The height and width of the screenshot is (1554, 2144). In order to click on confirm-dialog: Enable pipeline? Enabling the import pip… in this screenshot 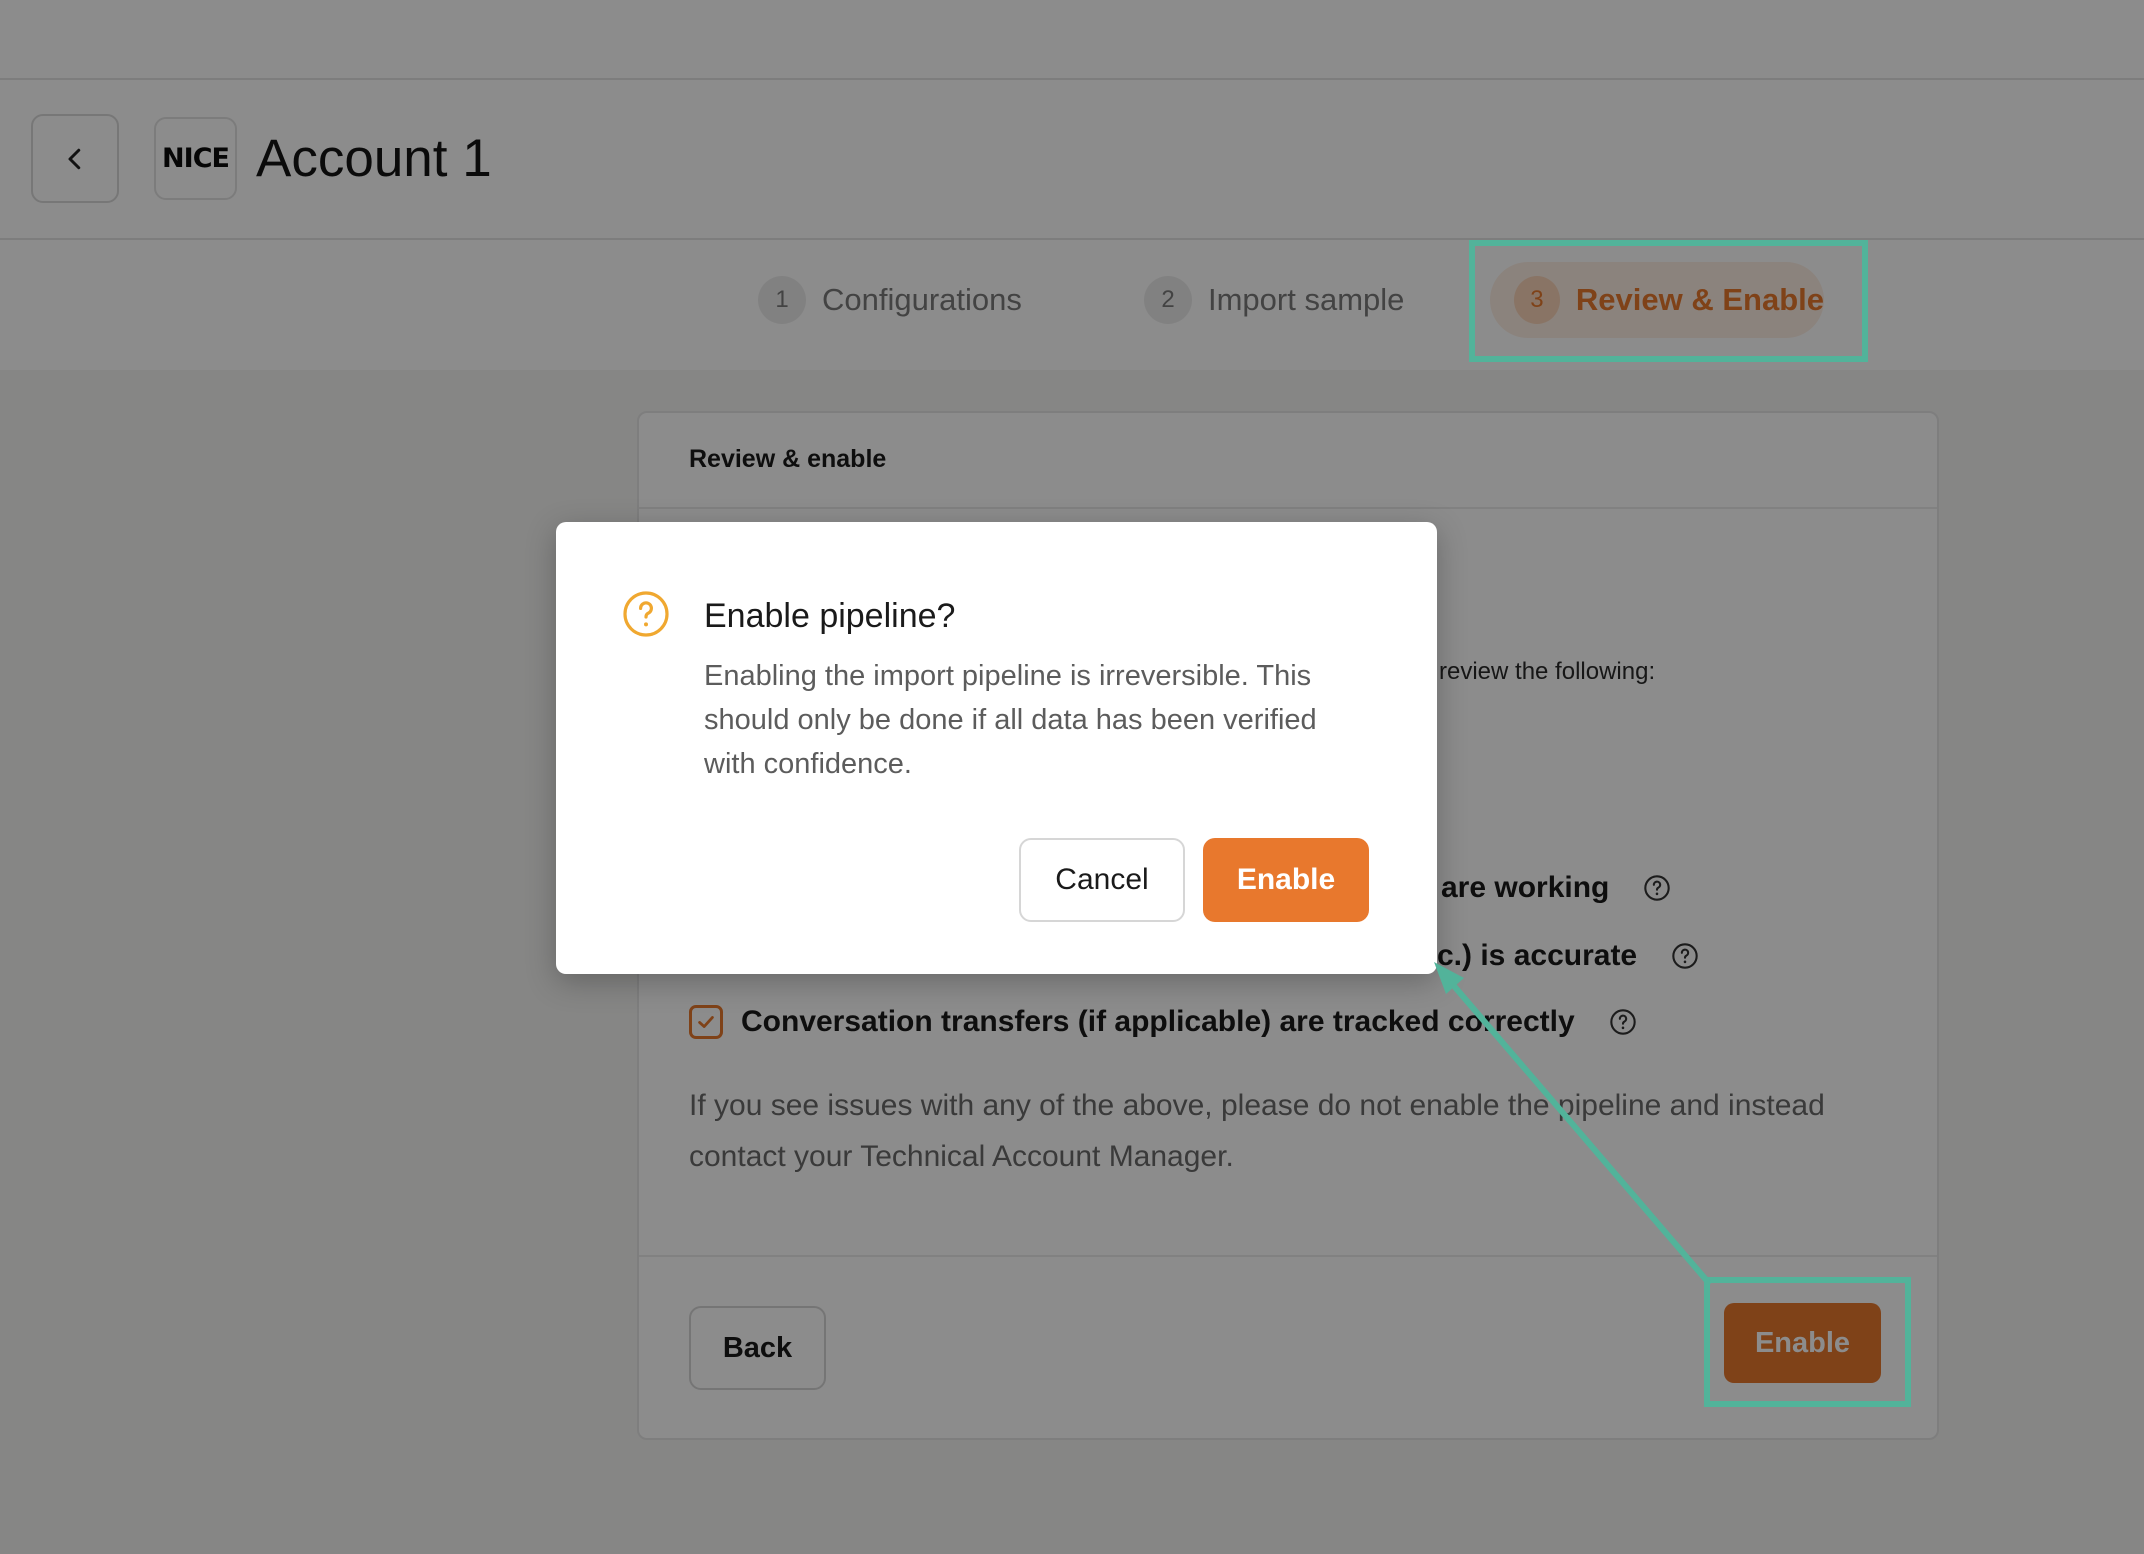, I will do `click(996, 748)`.